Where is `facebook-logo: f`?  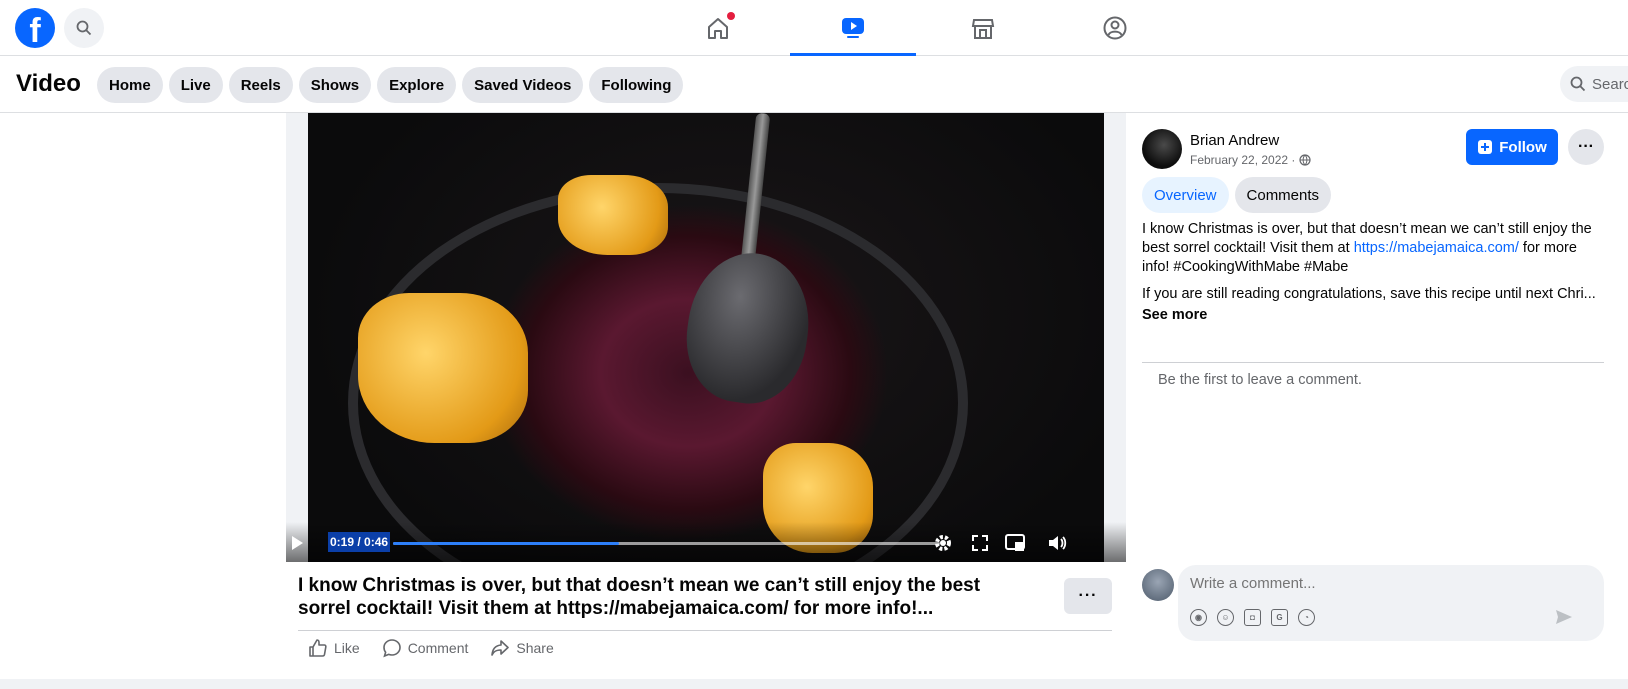 facebook-logo: f is located at coordinates (35, 29).